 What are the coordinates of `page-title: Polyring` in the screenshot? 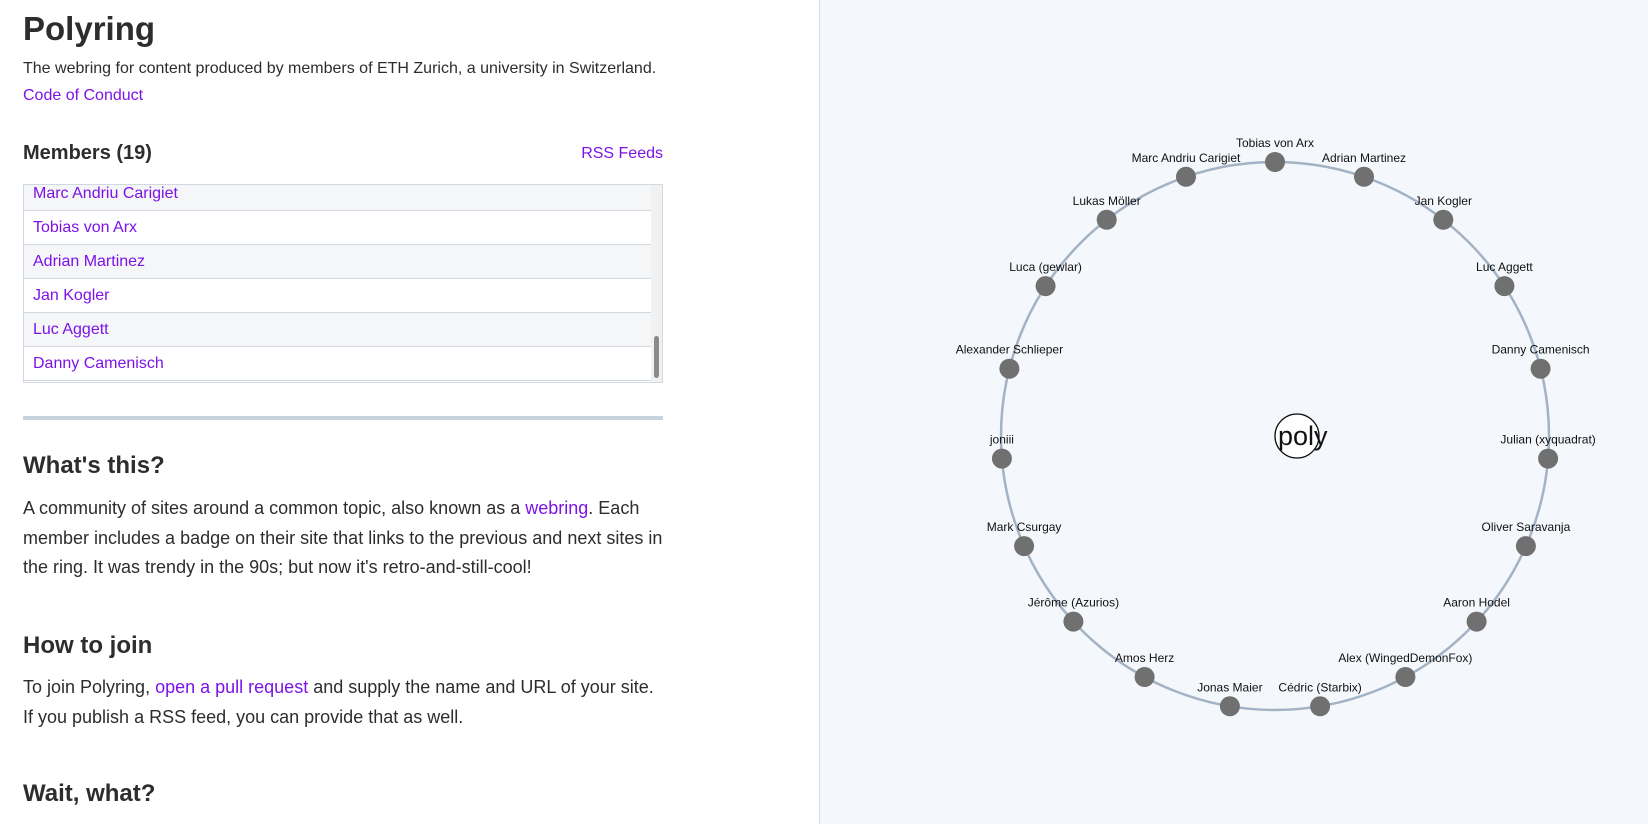 It's located at (89, 28).